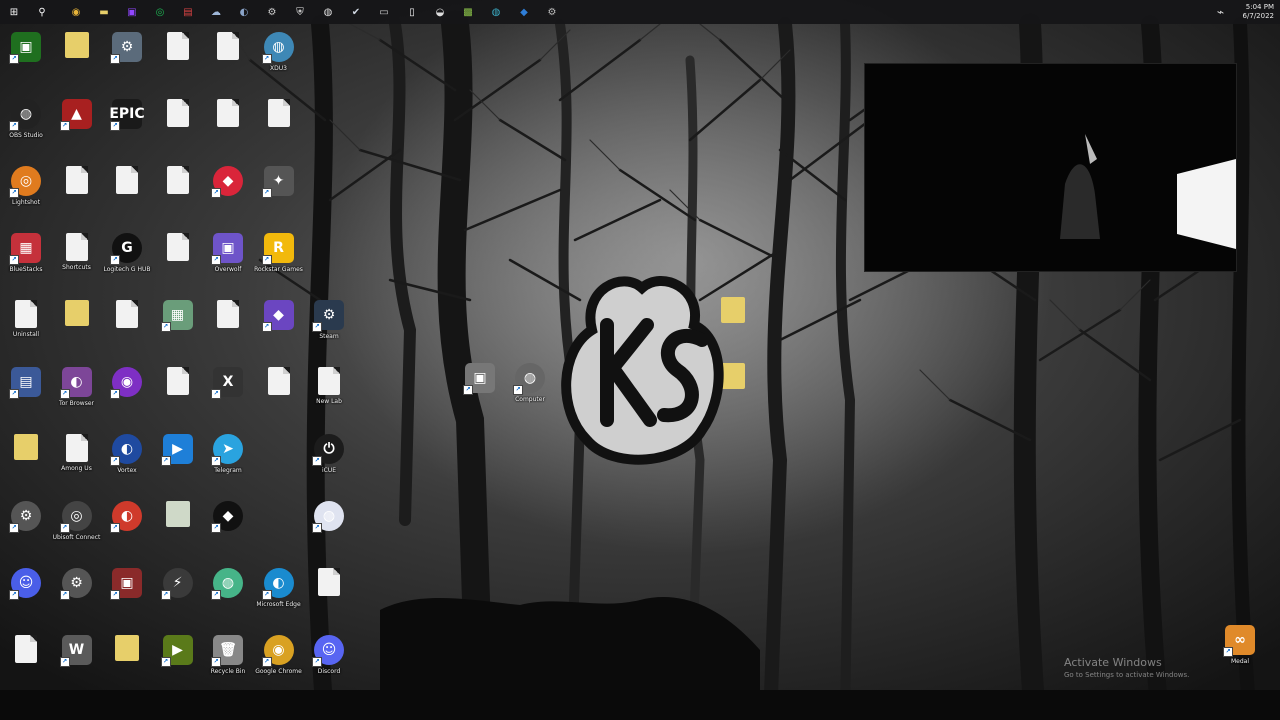 The height and width of the screenshot is (720, 1280). Describe the element at coordinates (176, 584) in the screenshot. I see `app-icon: ⚡ ↗` at that location.